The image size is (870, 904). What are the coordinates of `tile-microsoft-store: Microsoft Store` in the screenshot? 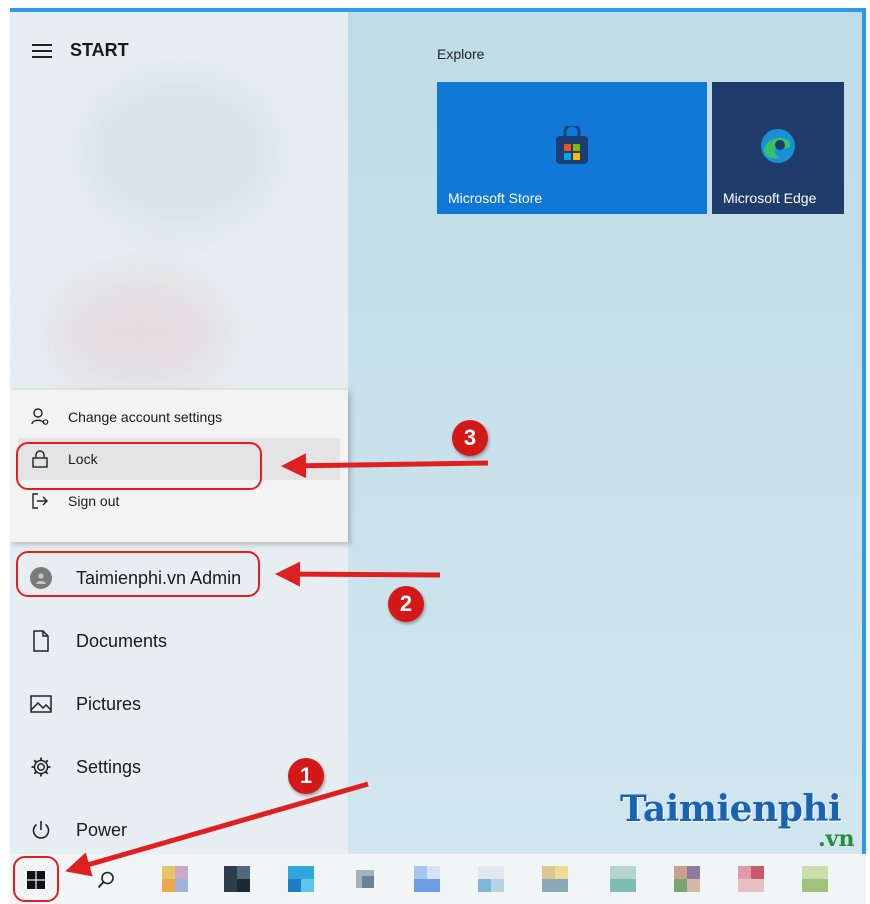 It's located at (572, 148).